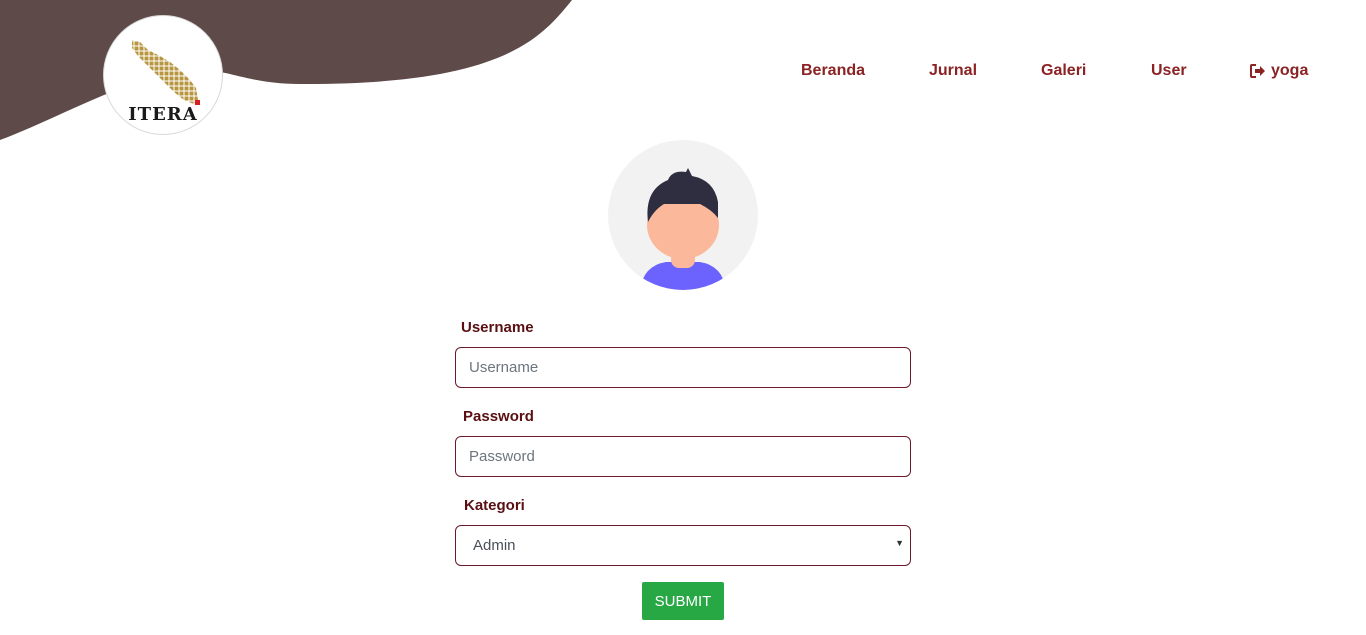  What do you see at coordinates (163, 75) in the screenshot?
I see `itera-logo: ITERA` at bounding box center [163, 75].